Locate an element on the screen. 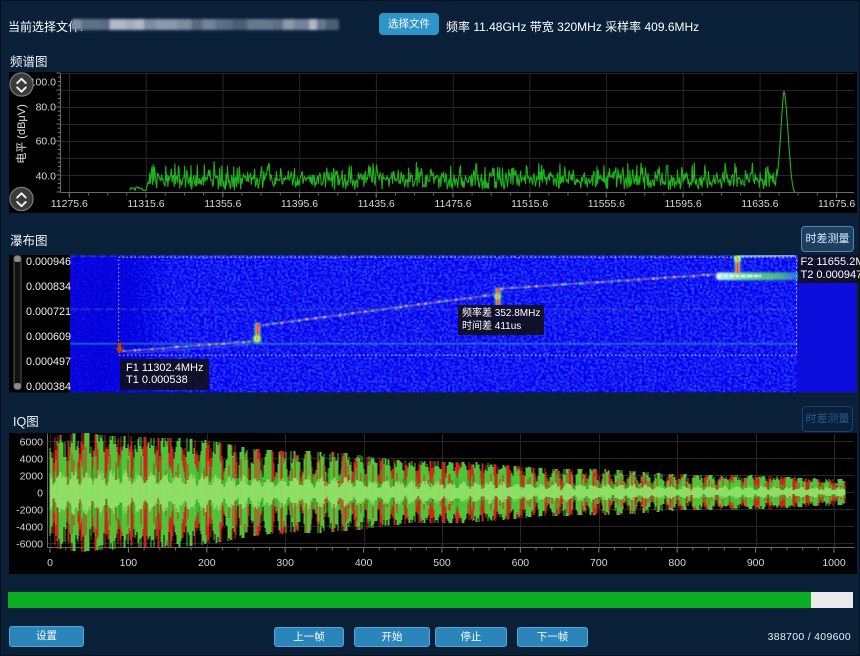 The image size is (860, 656). svg-text: 11595.6 is located at coordinates (683, 204).